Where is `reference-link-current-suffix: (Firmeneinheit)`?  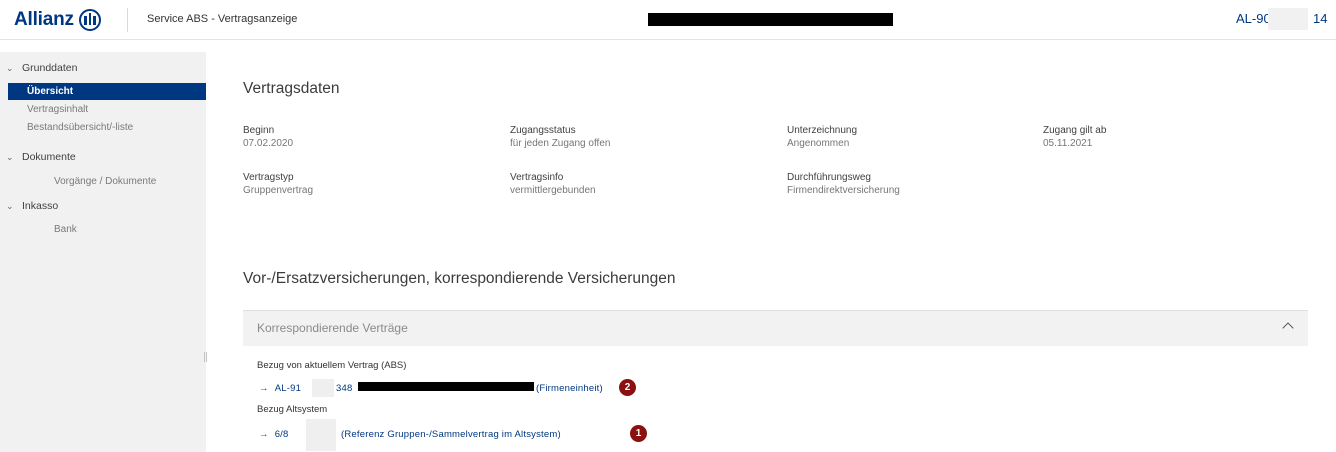
reference-link-current-suffix: (Firmeneinheit) is located at coordinates (569, 388).